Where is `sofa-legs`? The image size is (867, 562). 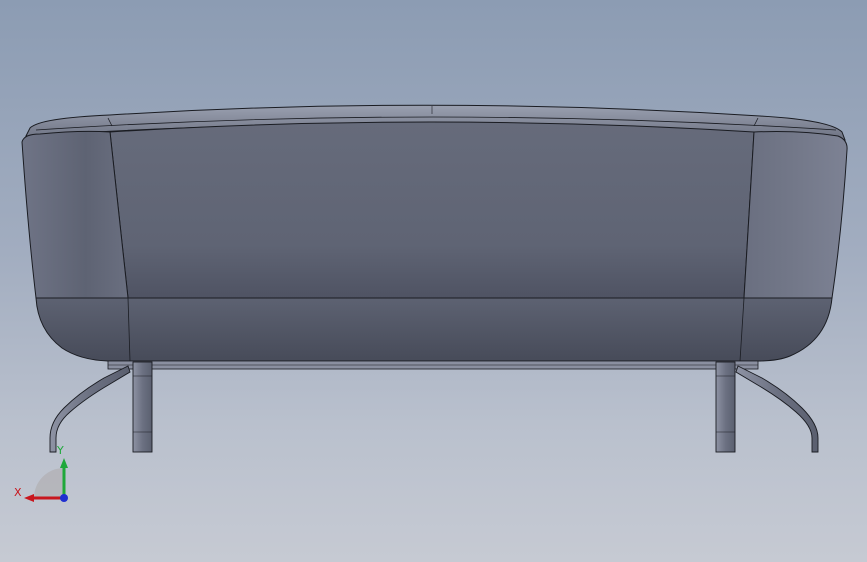 sofa-legs is located at coordinates (434, 407).